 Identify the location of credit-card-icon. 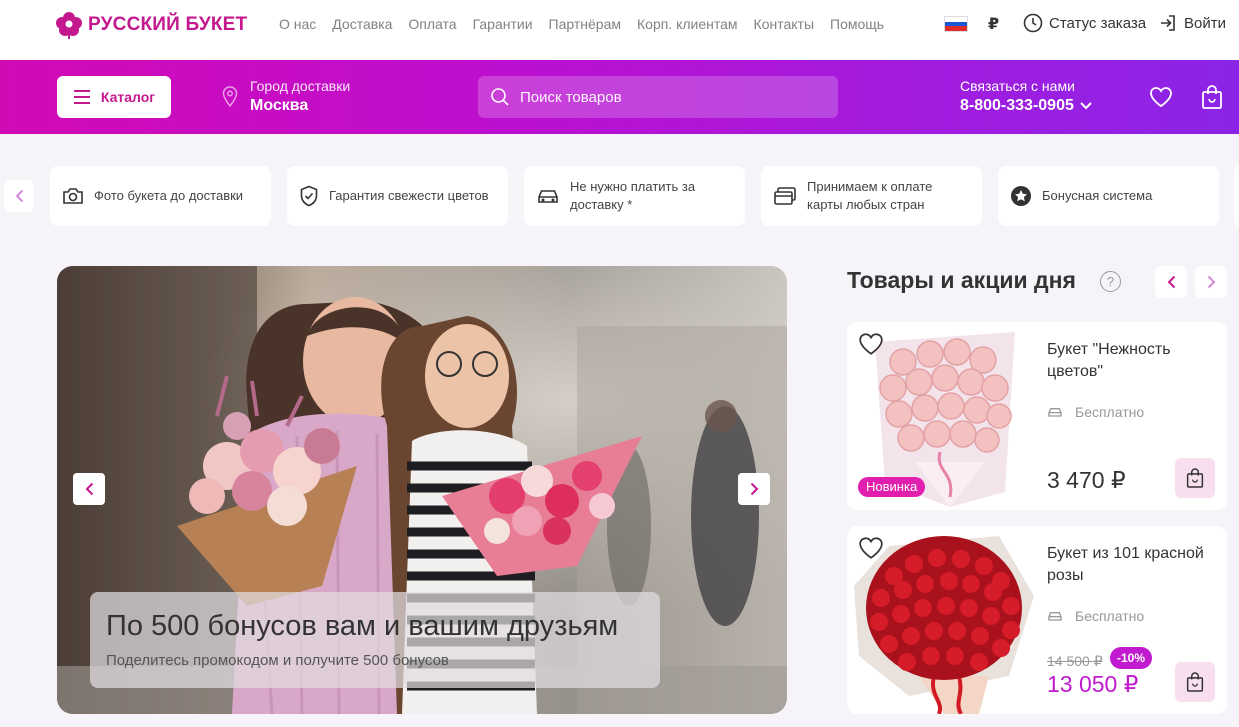
(785, 196).